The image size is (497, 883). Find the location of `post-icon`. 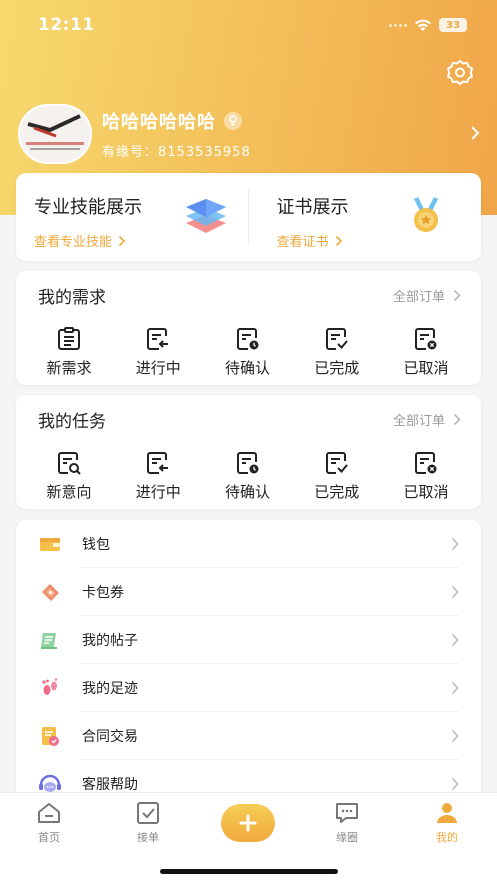

post-icon is located at coordinates (50, 640).